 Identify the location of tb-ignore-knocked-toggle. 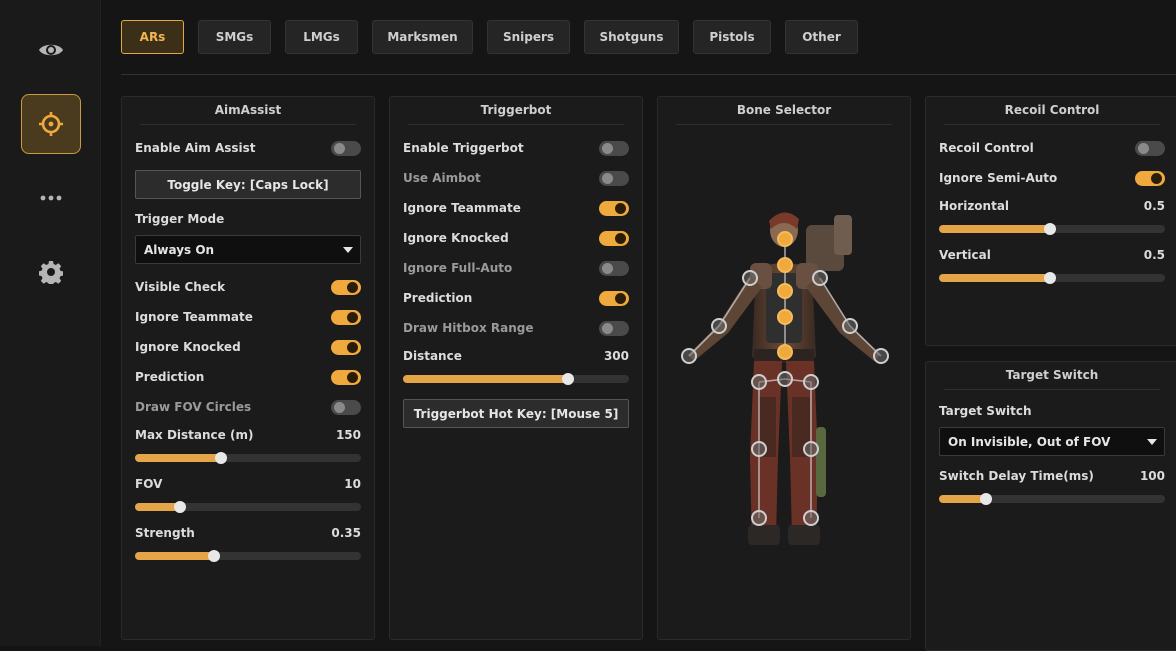
(614, 238).